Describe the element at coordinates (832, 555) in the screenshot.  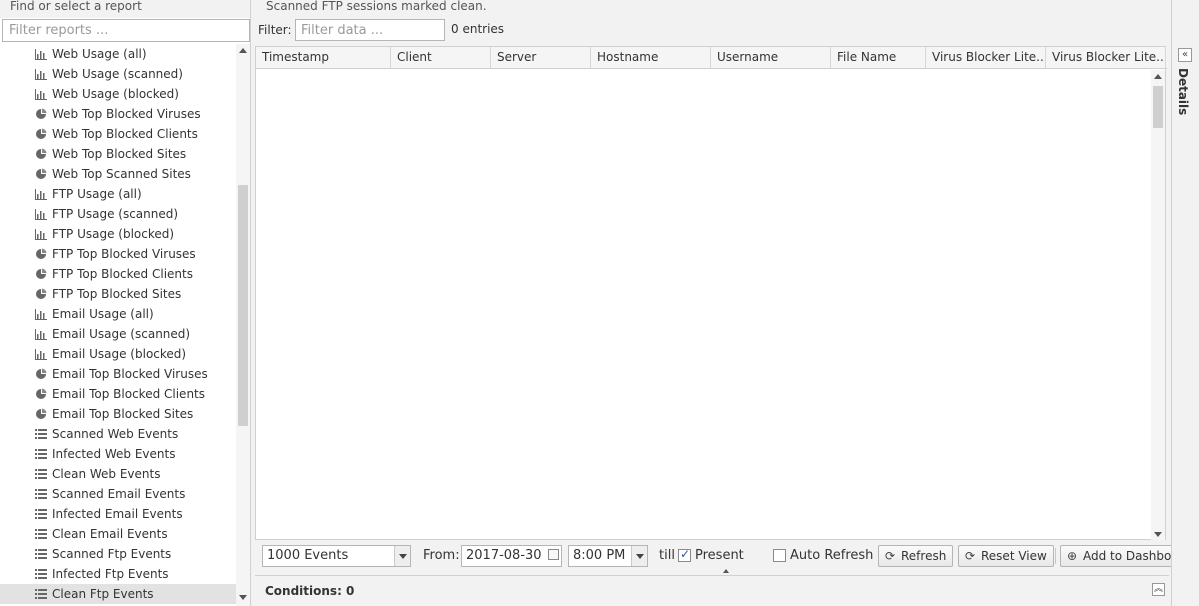
I see `auto-refresh-label: Auto Refresh` at that location.